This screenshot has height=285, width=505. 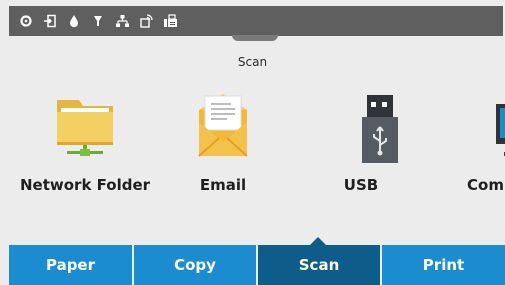 I want to click on status-bar, so click(x=256, y=21).